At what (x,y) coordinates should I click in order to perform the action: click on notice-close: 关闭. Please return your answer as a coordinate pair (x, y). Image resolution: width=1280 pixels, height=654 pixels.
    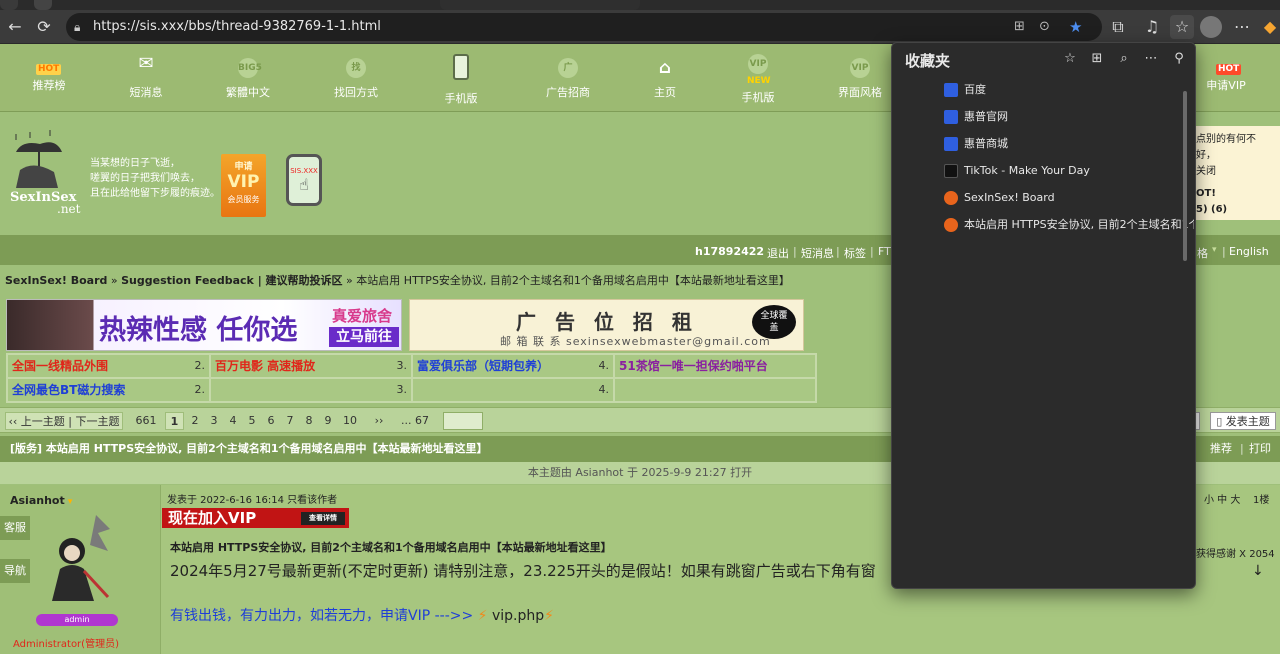
    Looking at the image, I should click on (1235, 172).